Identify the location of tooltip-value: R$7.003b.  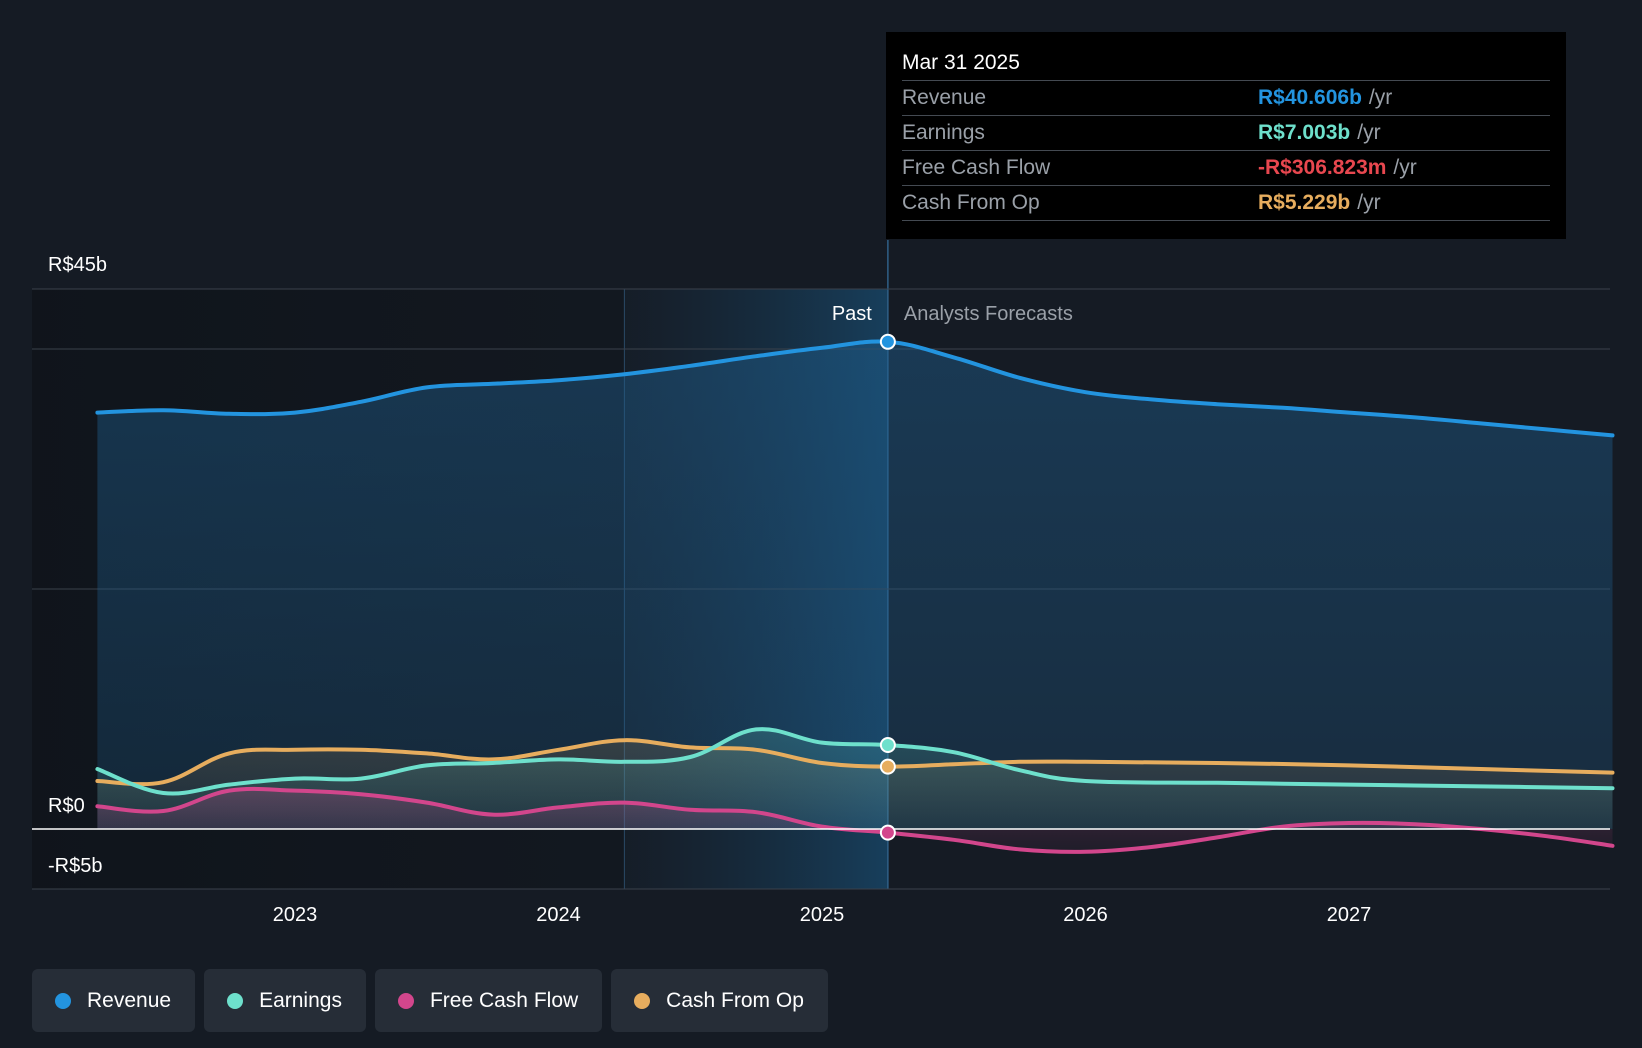
(1304, 132).